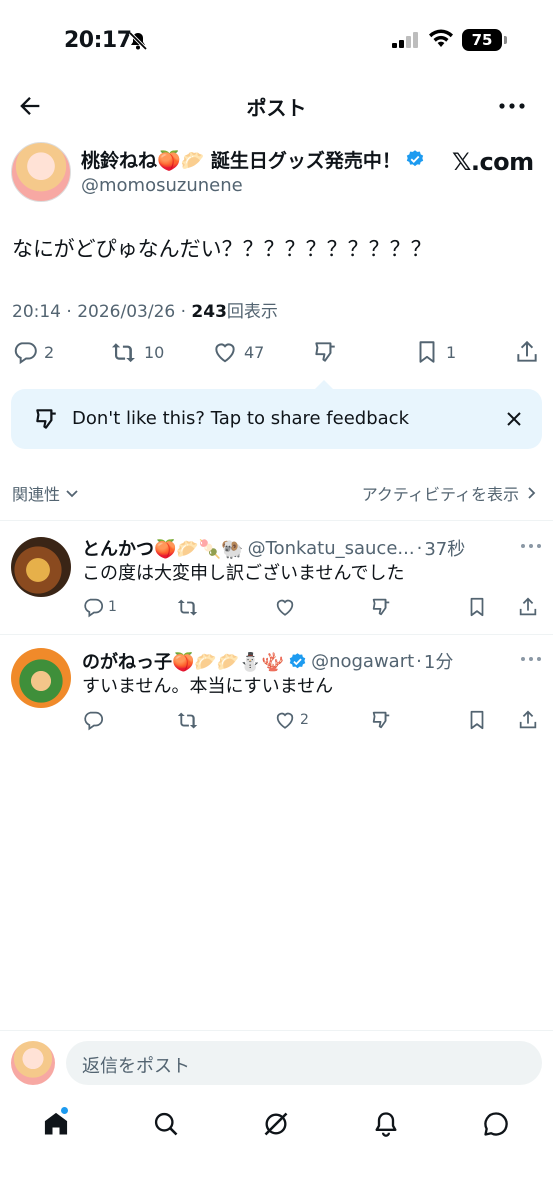 The width and height of the screenshot is (553, 1200). Describe the element at coordinates (304, 1063) in the screenshot. I see `reply-input: 返信をポスト` at that location.